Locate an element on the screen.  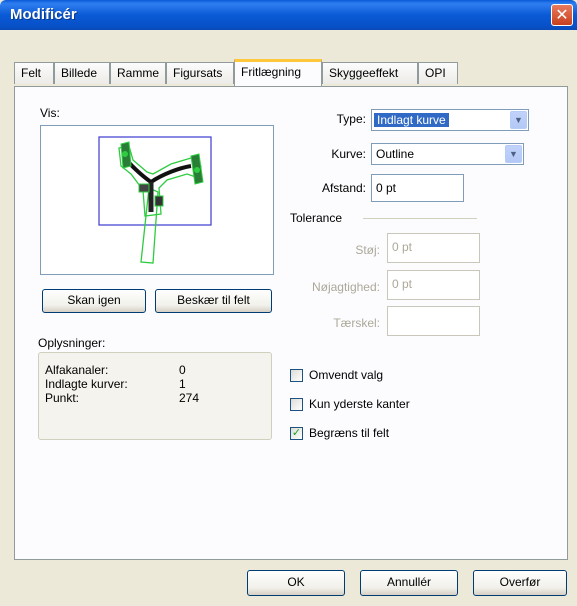
noise-value: 0 pt is located at coordinates (402, 247).